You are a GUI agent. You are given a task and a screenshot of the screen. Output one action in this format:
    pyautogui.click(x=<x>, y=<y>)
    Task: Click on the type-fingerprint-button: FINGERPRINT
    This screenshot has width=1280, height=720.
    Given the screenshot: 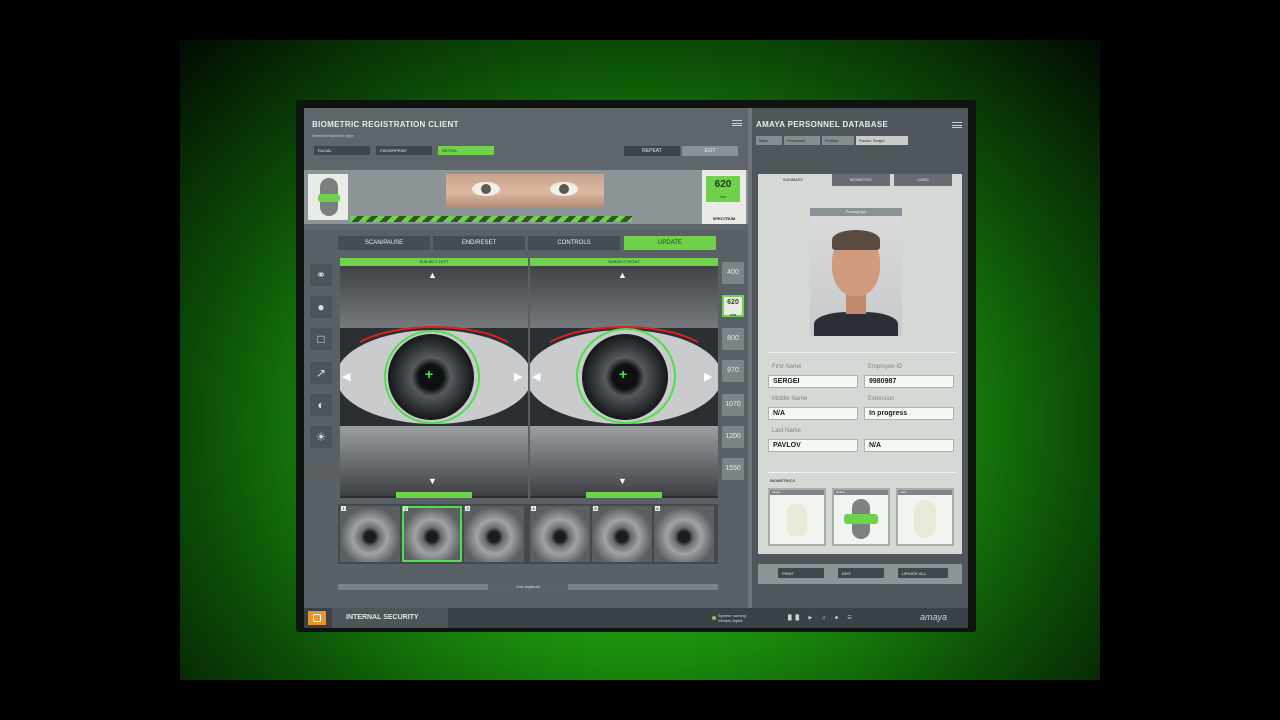 What is the action you would take?
    pyautogui.click(x=404, y=150)
    